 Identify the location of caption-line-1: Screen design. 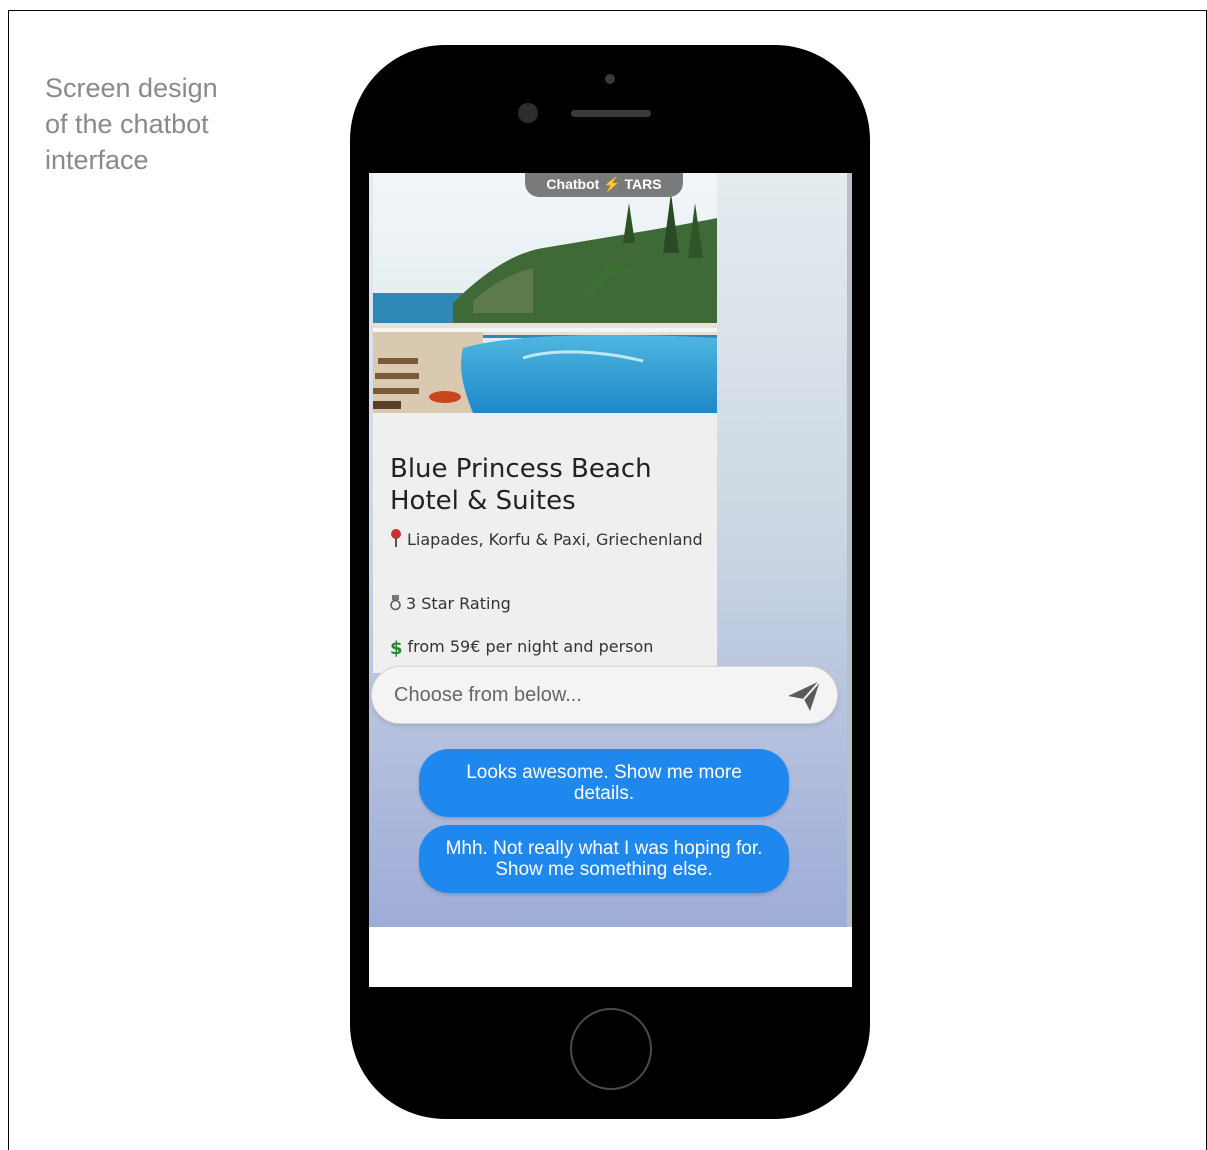
(131, 88).